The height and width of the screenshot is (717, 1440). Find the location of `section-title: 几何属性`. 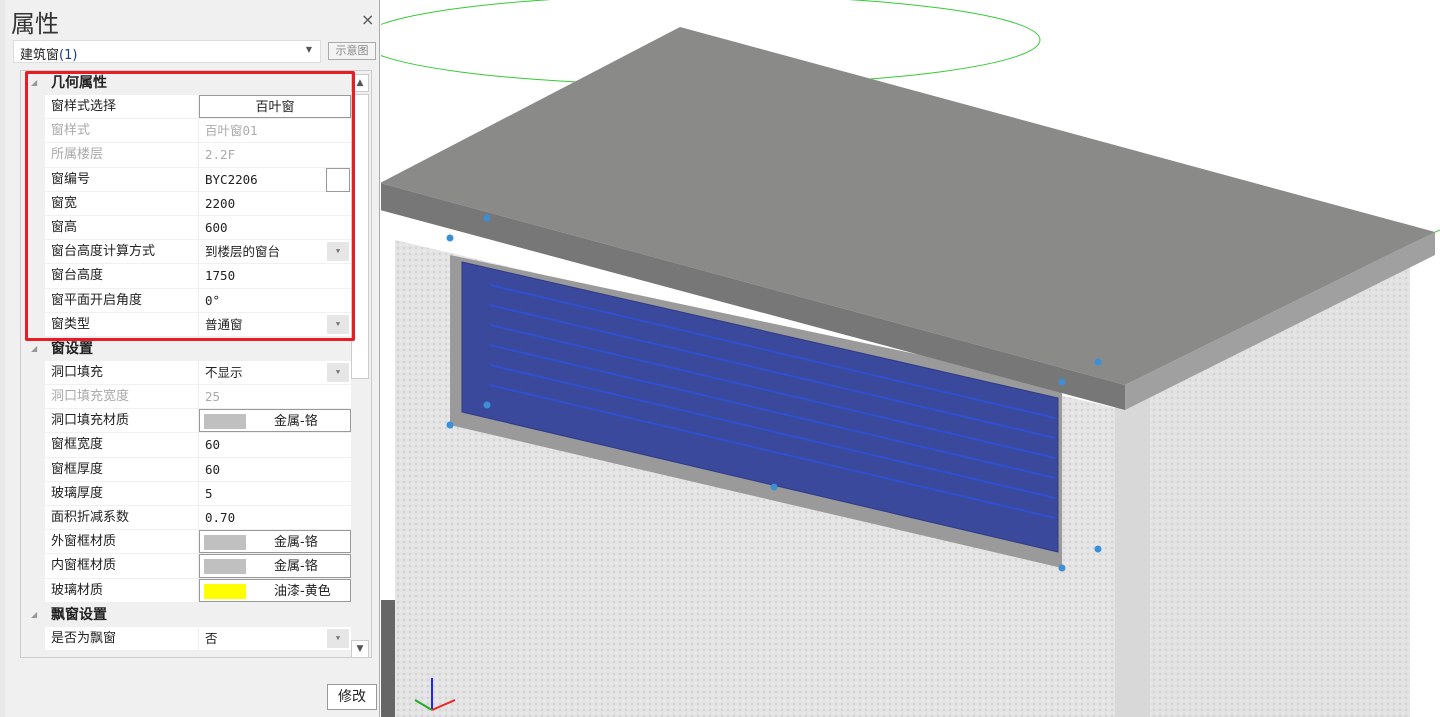

section-title: 几何属性 is located at coordinates (79, 83).